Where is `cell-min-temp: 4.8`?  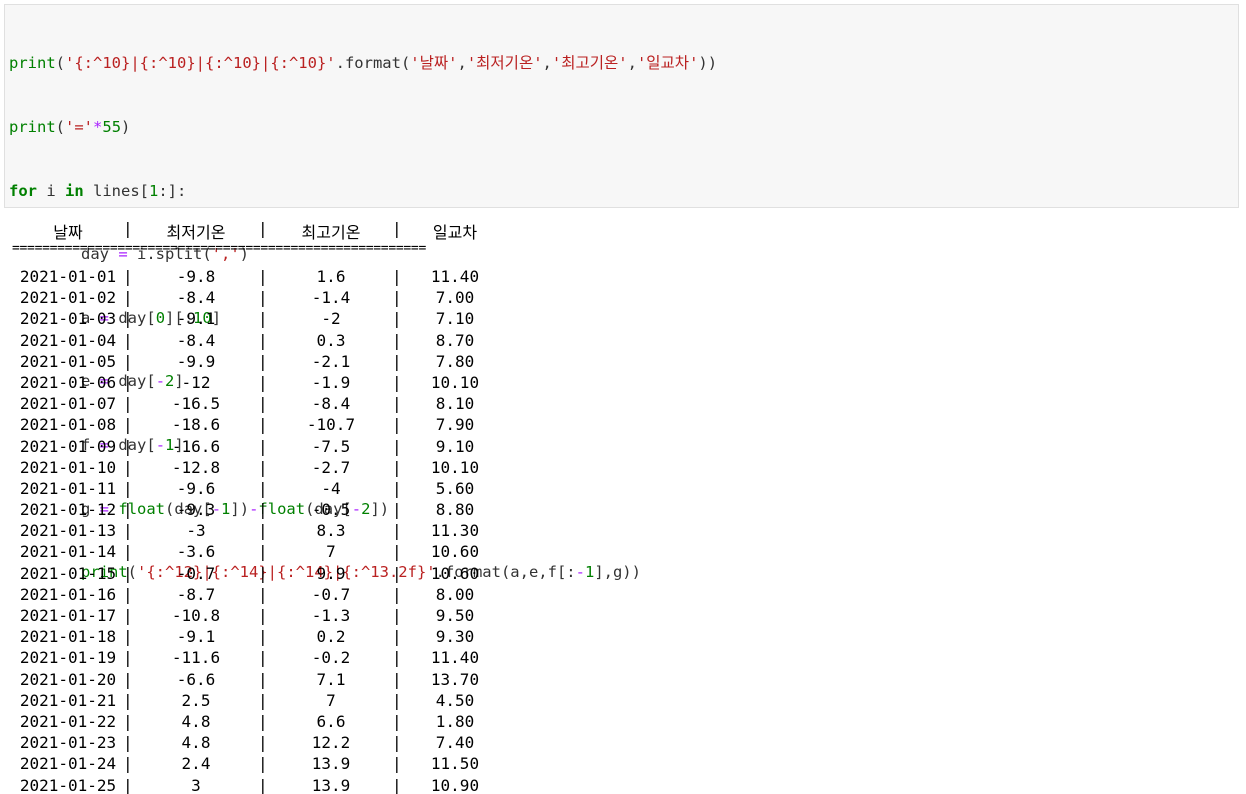 cell-min-temp: 4.8 is located at coordinates (196, 743).